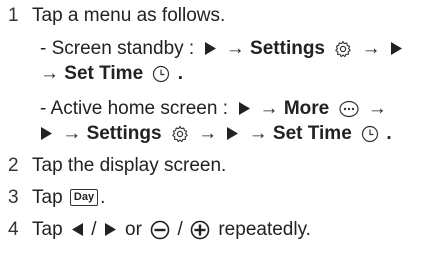  Describe the element at coordinates (306, 108) in the screenshot. I see `more-label: More` at that location.